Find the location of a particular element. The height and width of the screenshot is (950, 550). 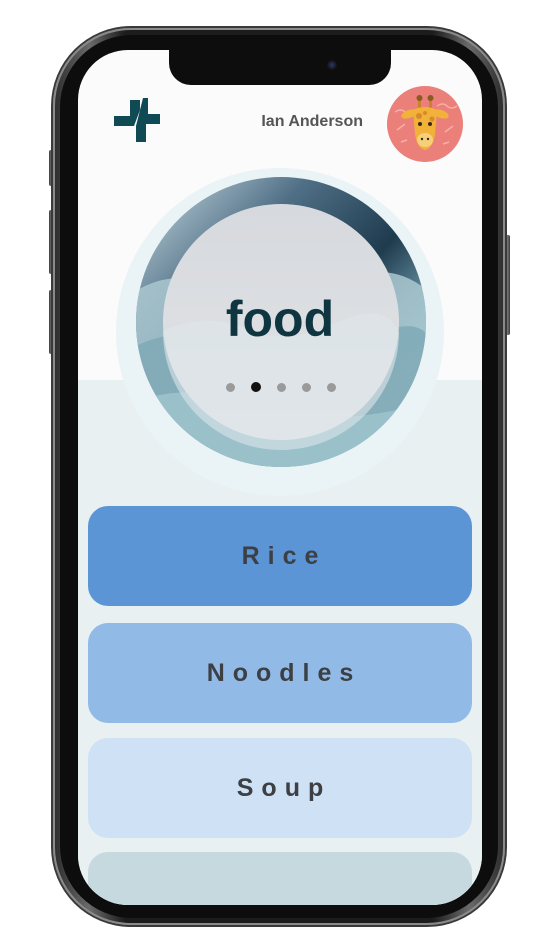

pager-dots is located at coordinates (281, 387).